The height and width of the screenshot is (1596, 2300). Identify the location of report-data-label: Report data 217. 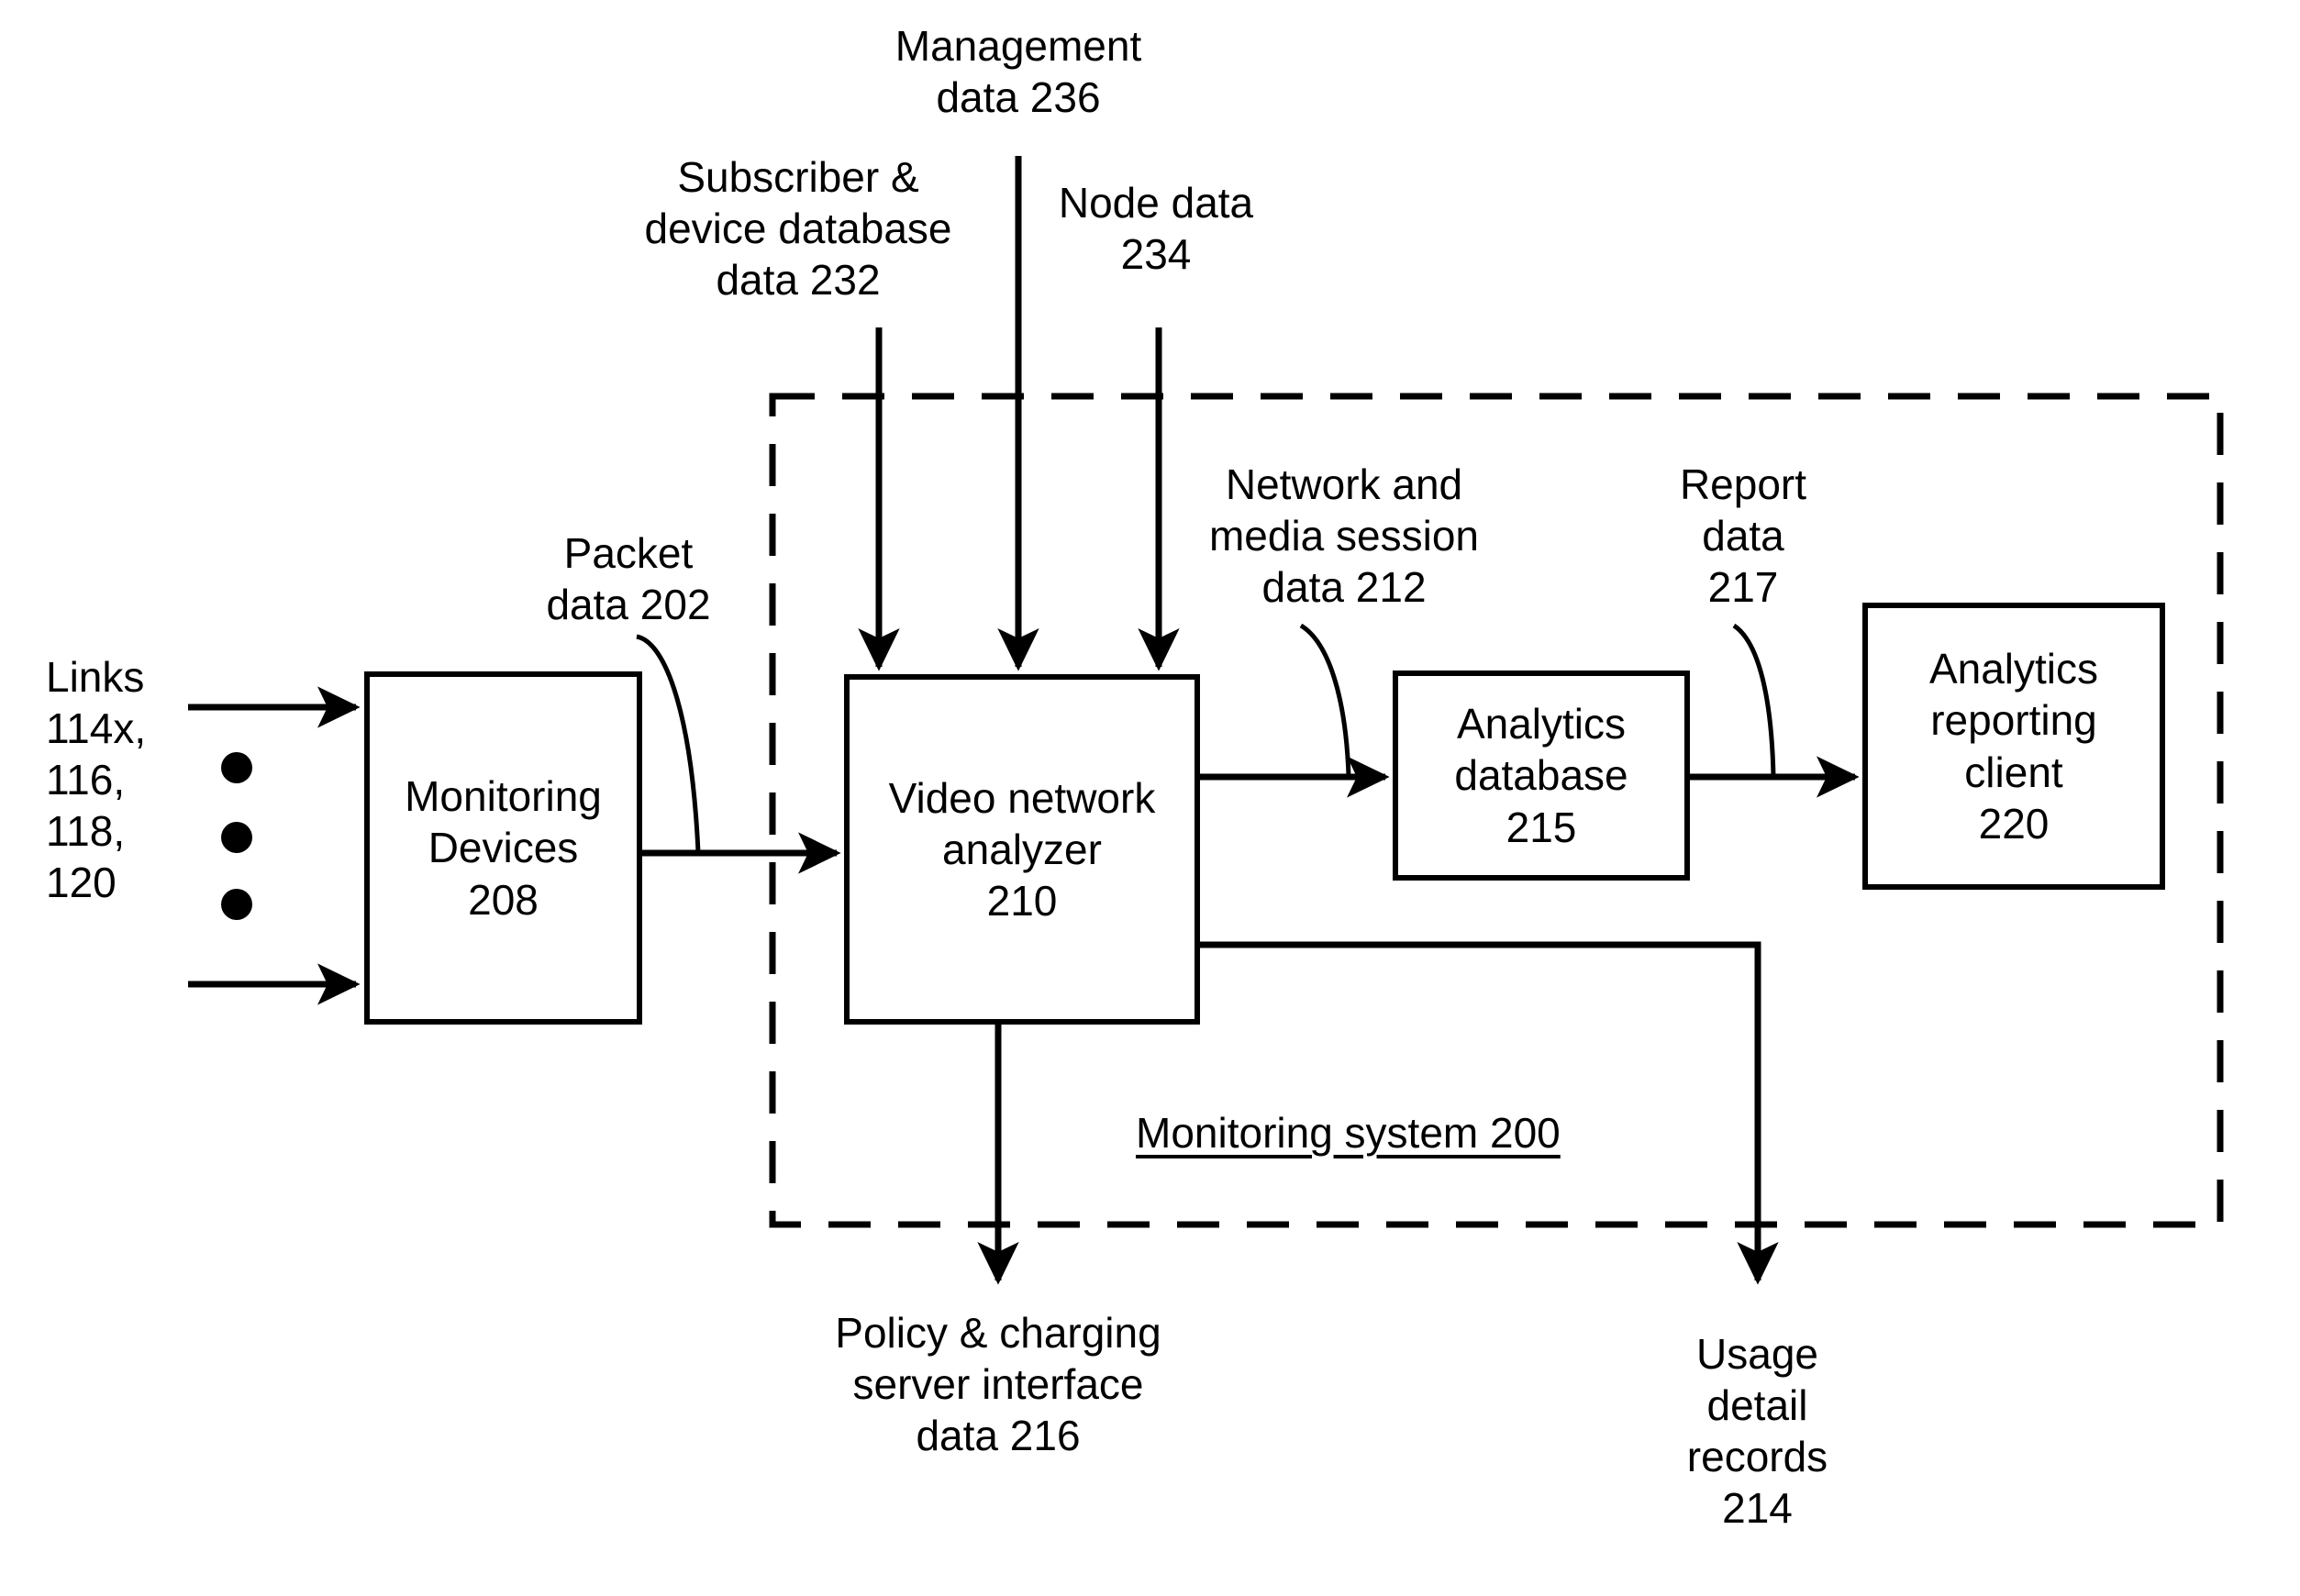
(1743, 536).